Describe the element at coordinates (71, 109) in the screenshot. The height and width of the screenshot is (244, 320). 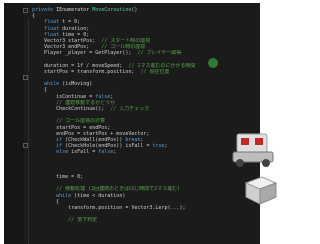
I see `code-token: CheckContinue();` at that location.